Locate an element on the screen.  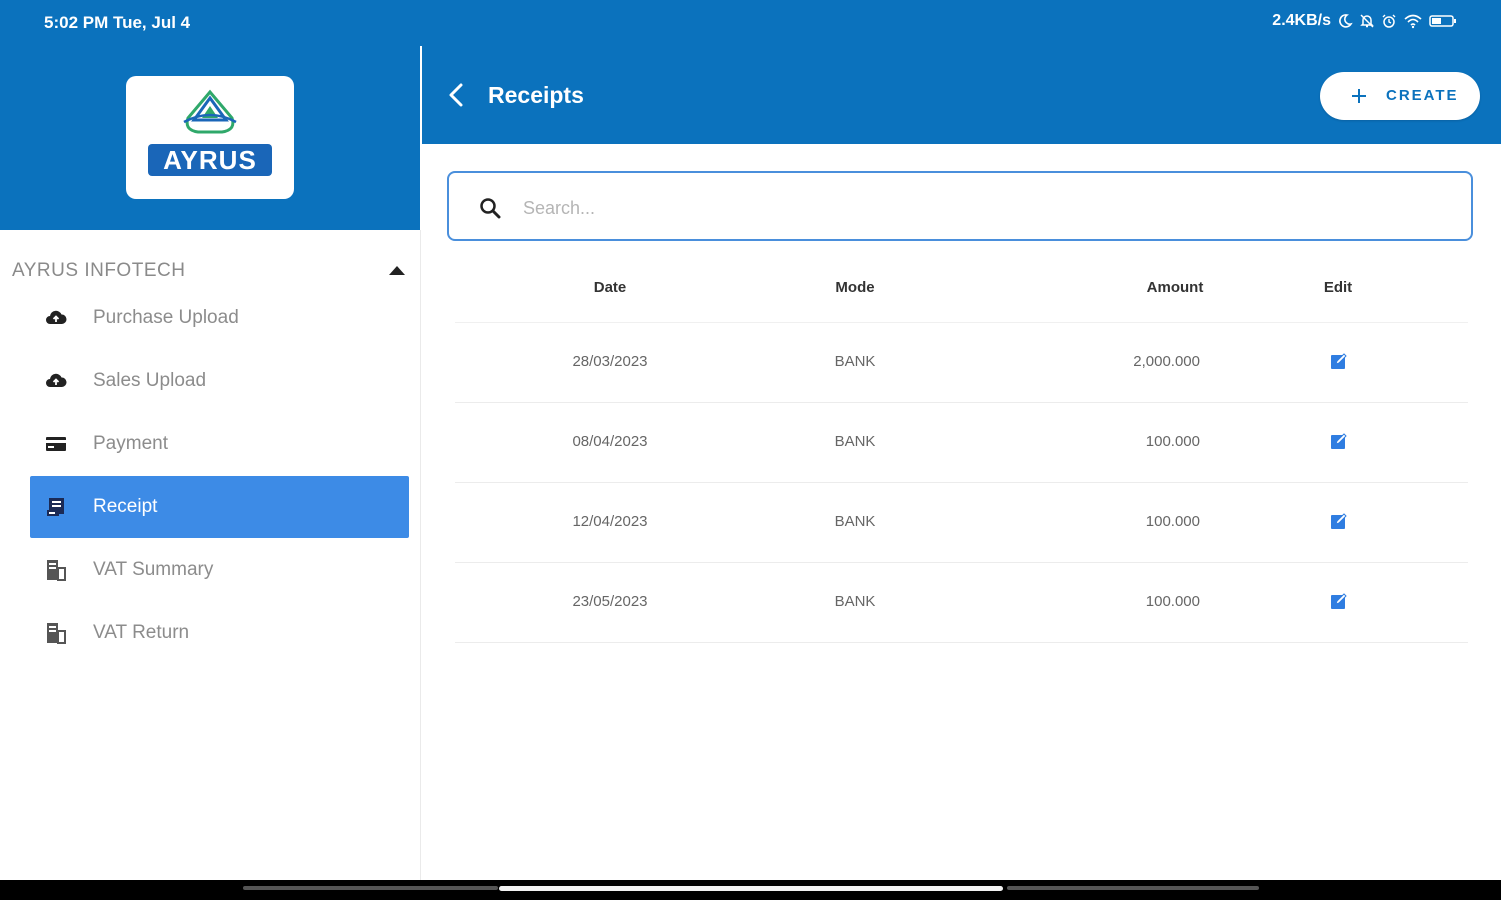
table-row: 28/03/2023 BANK 2,000.000 is located at coordinates (961, 363).